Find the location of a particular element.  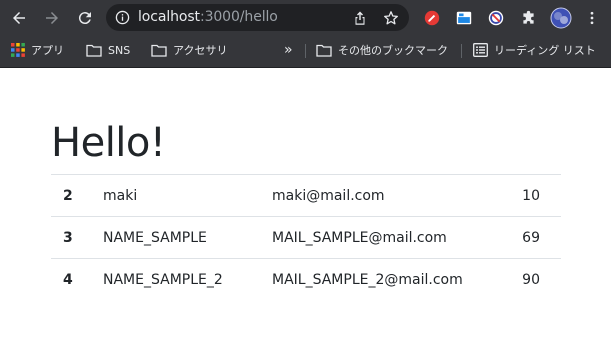

table-row: 3 NAME_SAMPLE MAIL_SAMPLE@mail.com 69 is located at coordinates (306, 237).